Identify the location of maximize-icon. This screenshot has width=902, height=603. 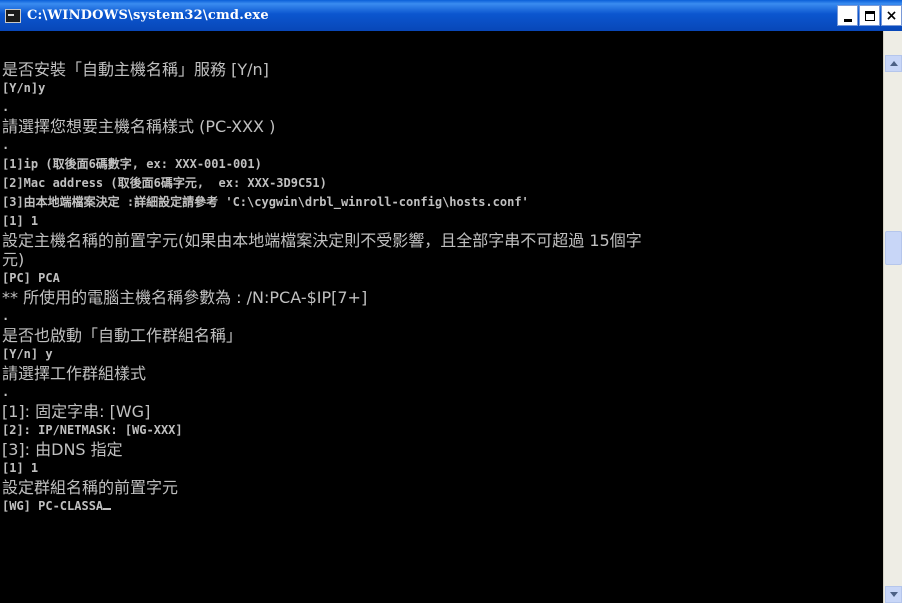
(869, 15).